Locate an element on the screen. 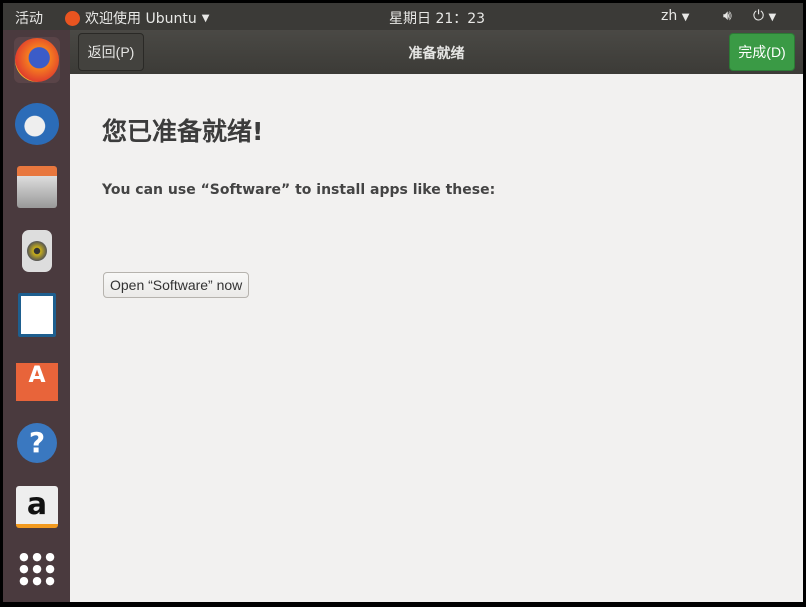  dock-amazon: a is located at coordinates (37, 507).